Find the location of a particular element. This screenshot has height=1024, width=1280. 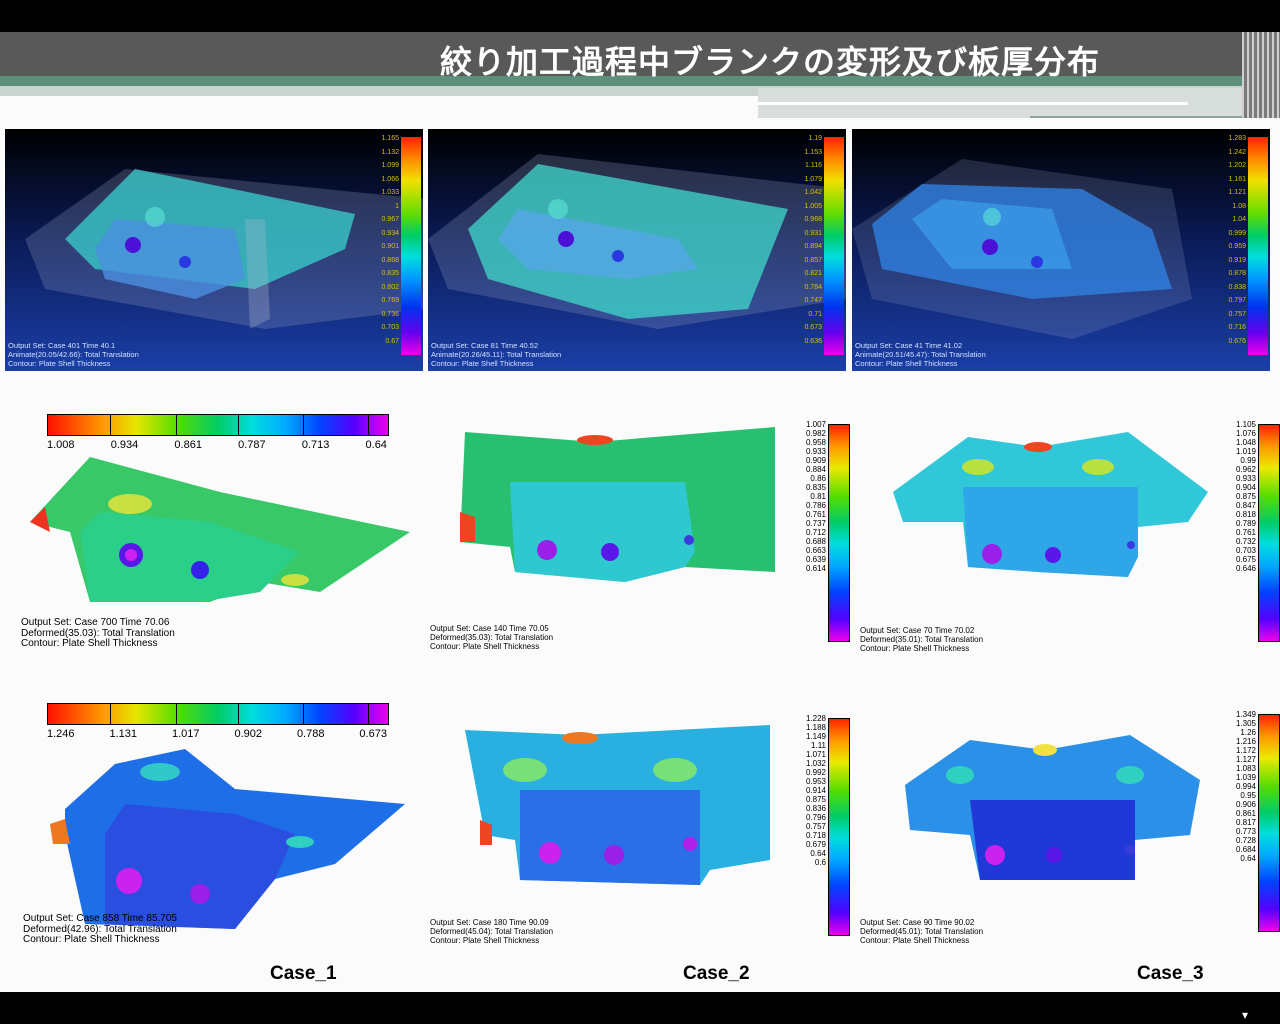

scale-value: 1.188 is located at coordinates (815, 727).